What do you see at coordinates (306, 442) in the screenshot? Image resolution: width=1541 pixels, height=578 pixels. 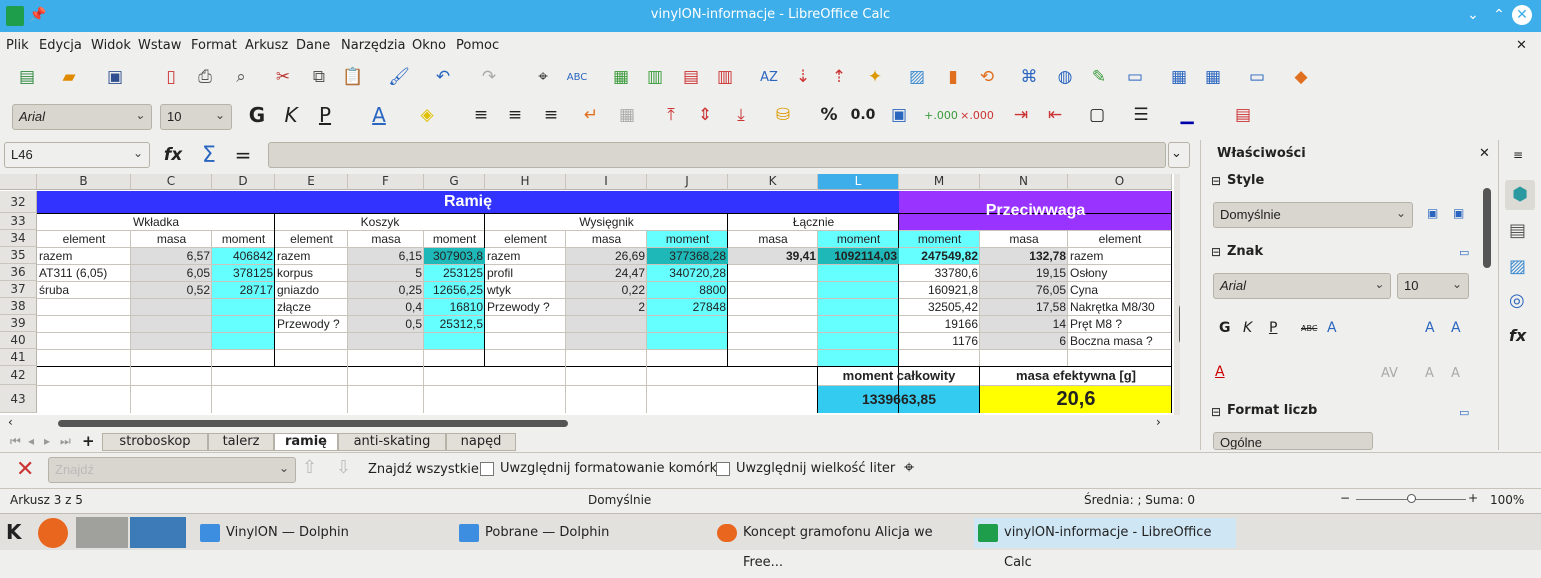 I see `tab-ramie: ramię` at bounding box center [306, 442].